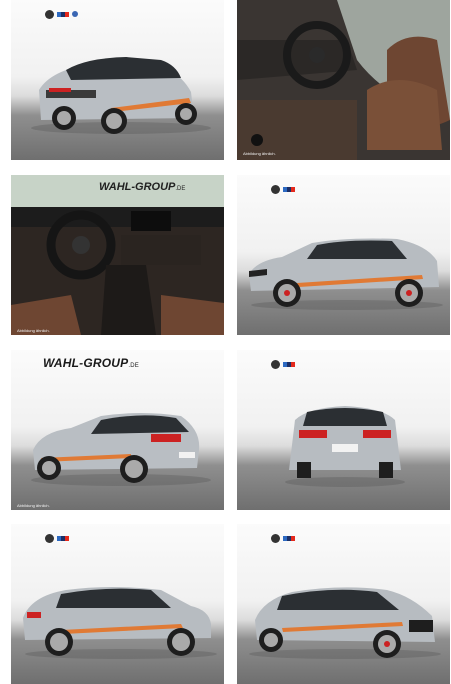 The image size is (451, 684). I want to click on dashboard-illustration, so click(117, 255).